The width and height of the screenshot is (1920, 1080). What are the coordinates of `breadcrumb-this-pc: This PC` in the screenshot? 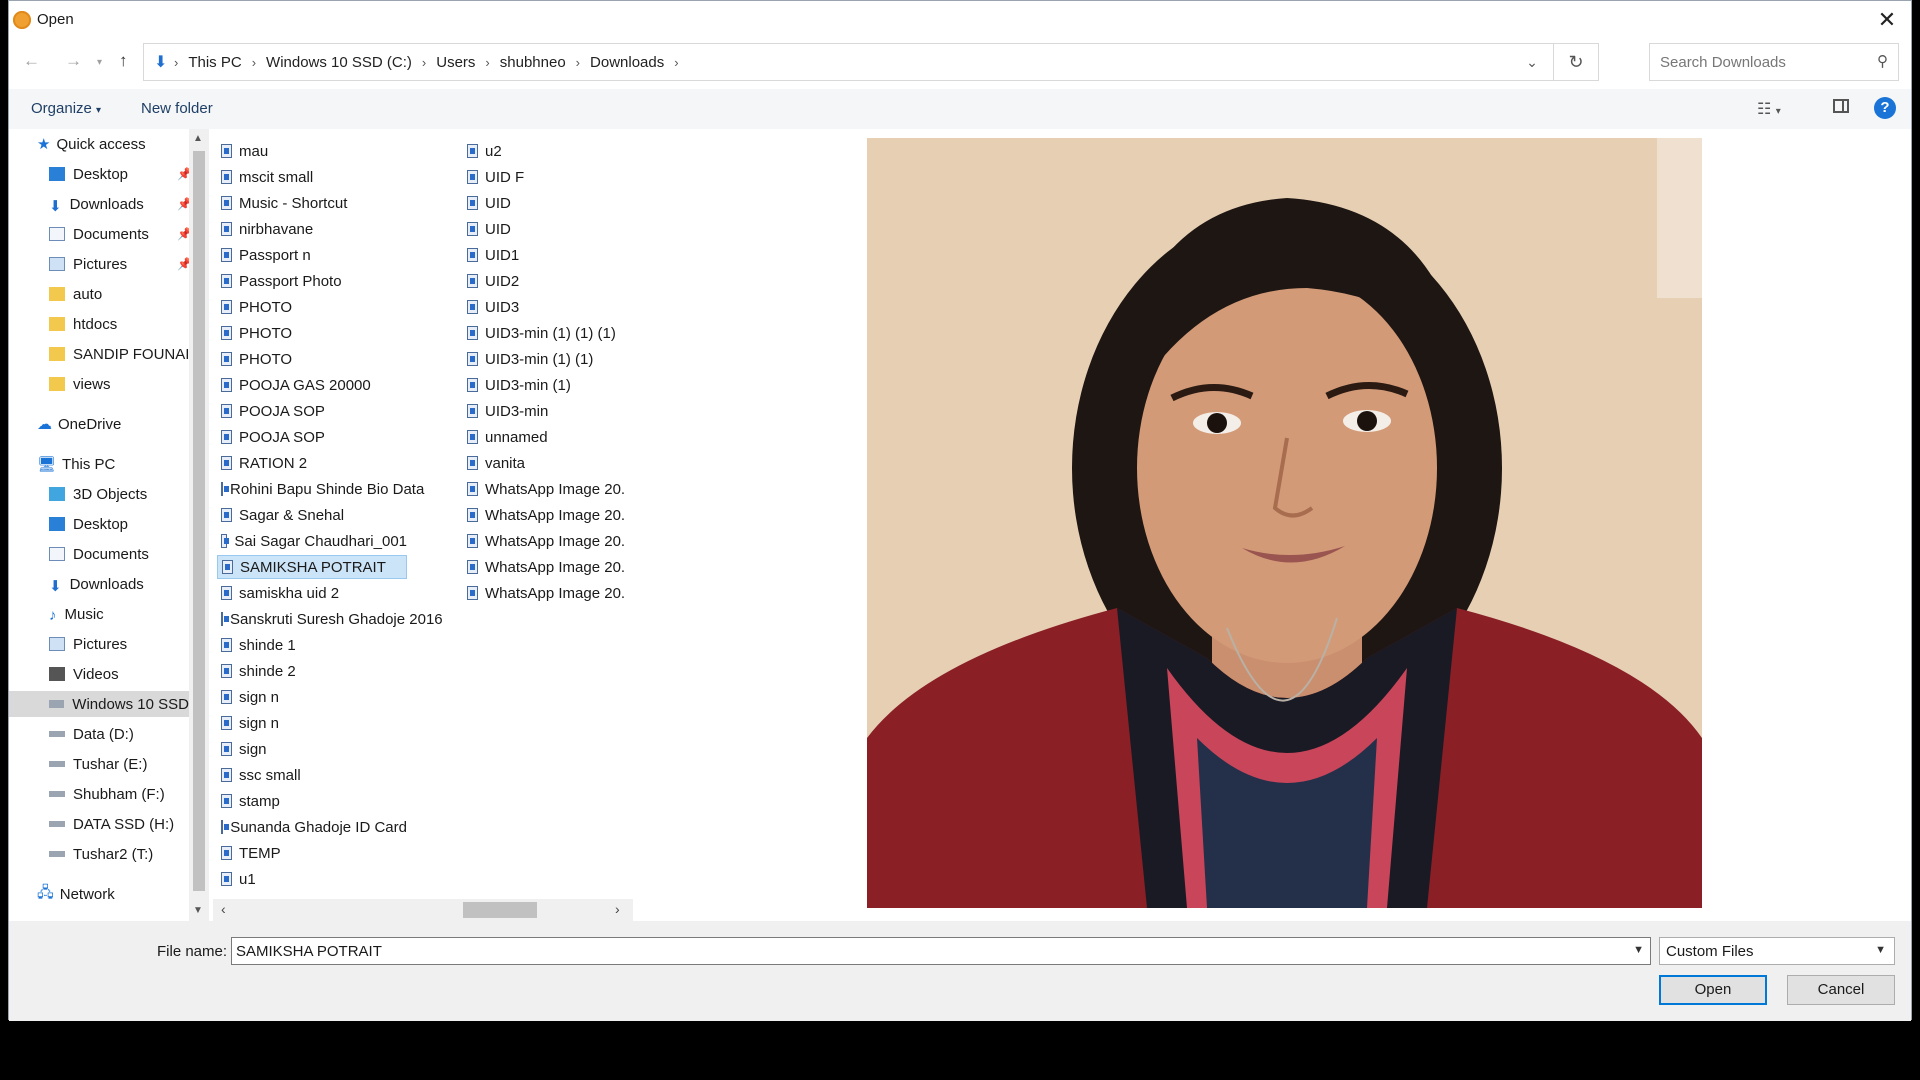 It's located at (214, 62).